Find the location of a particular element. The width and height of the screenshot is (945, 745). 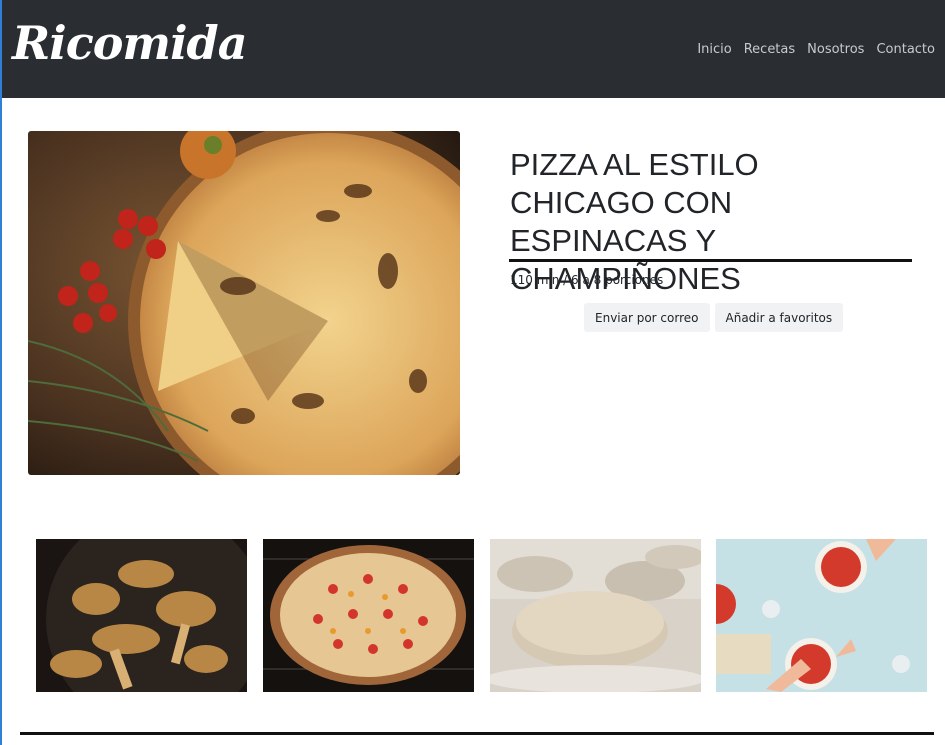

bottom-divider is located at coordinates (477, 733).